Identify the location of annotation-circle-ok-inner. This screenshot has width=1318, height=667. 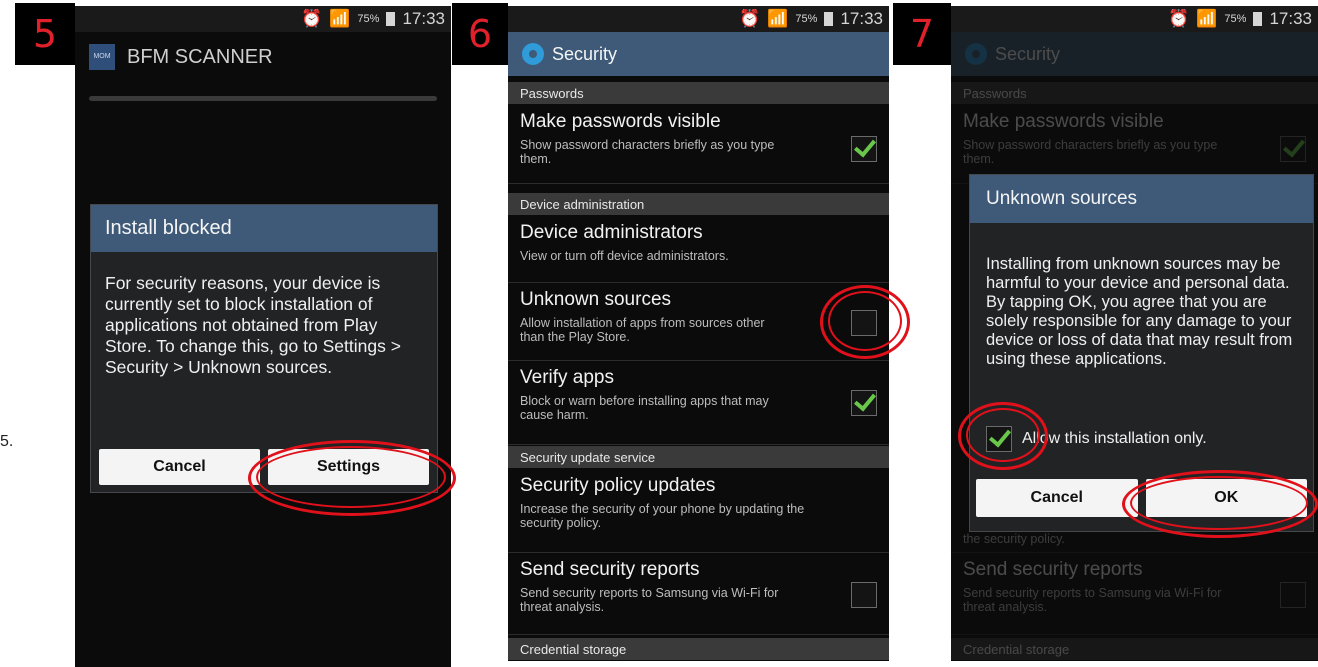
(1219, 503).